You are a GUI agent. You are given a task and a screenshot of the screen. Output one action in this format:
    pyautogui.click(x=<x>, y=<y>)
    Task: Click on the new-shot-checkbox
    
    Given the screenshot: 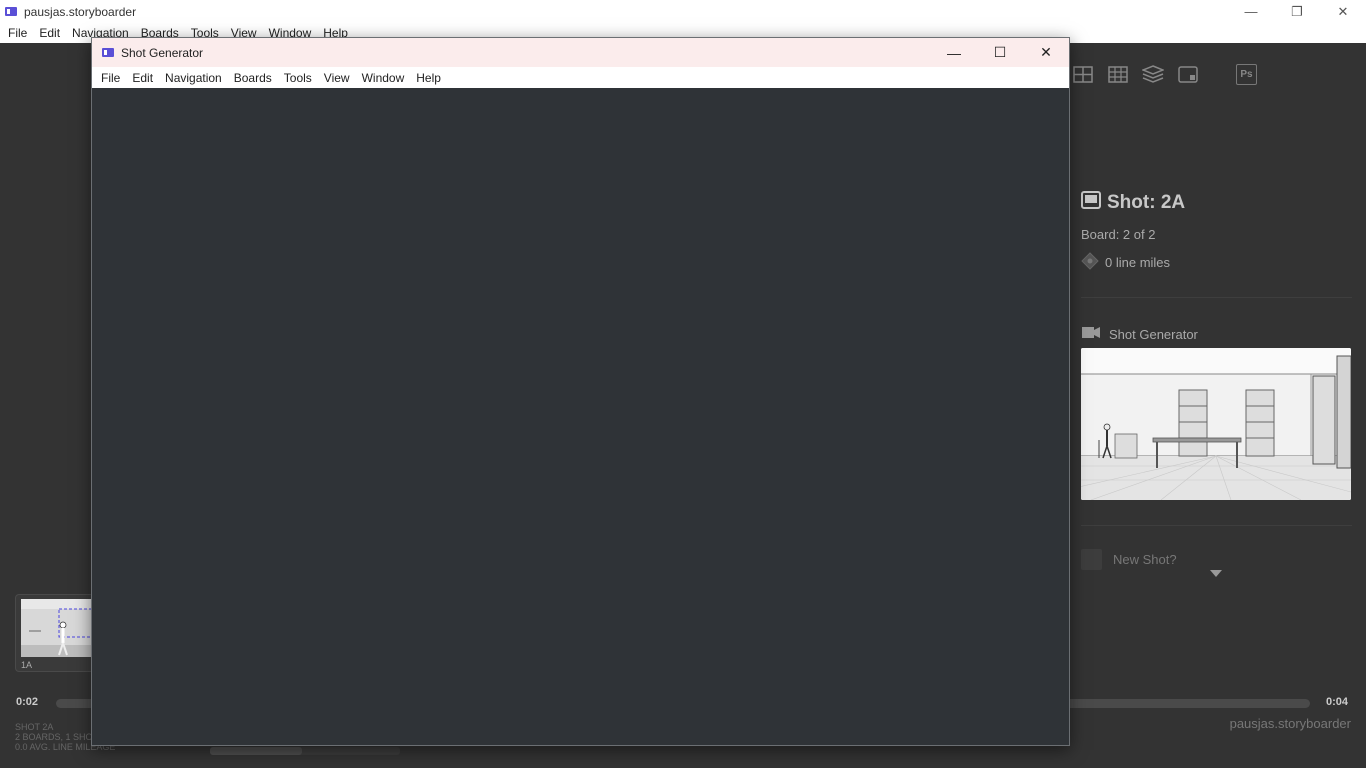 What is the action you would take?
    pyautogui.click(x=1091, y=559)
    